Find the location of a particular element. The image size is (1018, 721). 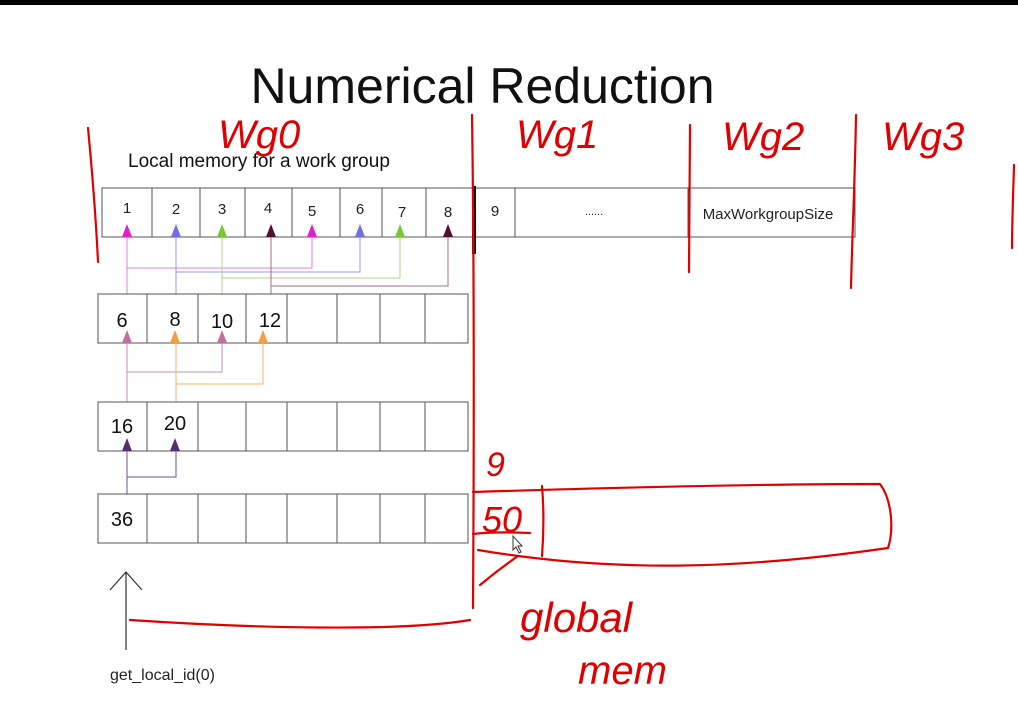

row3-dividers is located at coordinates (286, 426).